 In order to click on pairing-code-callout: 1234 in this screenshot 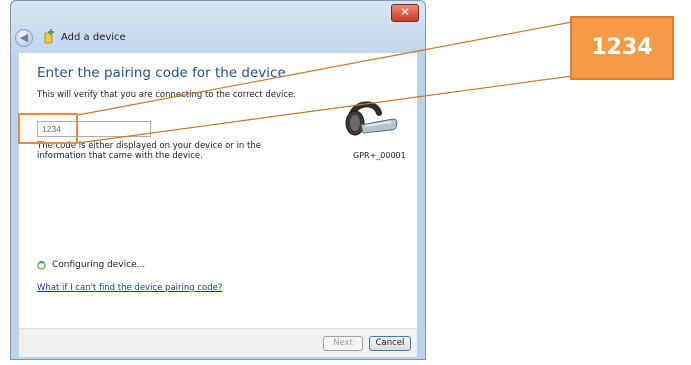, I will do `click(622, 48)`.